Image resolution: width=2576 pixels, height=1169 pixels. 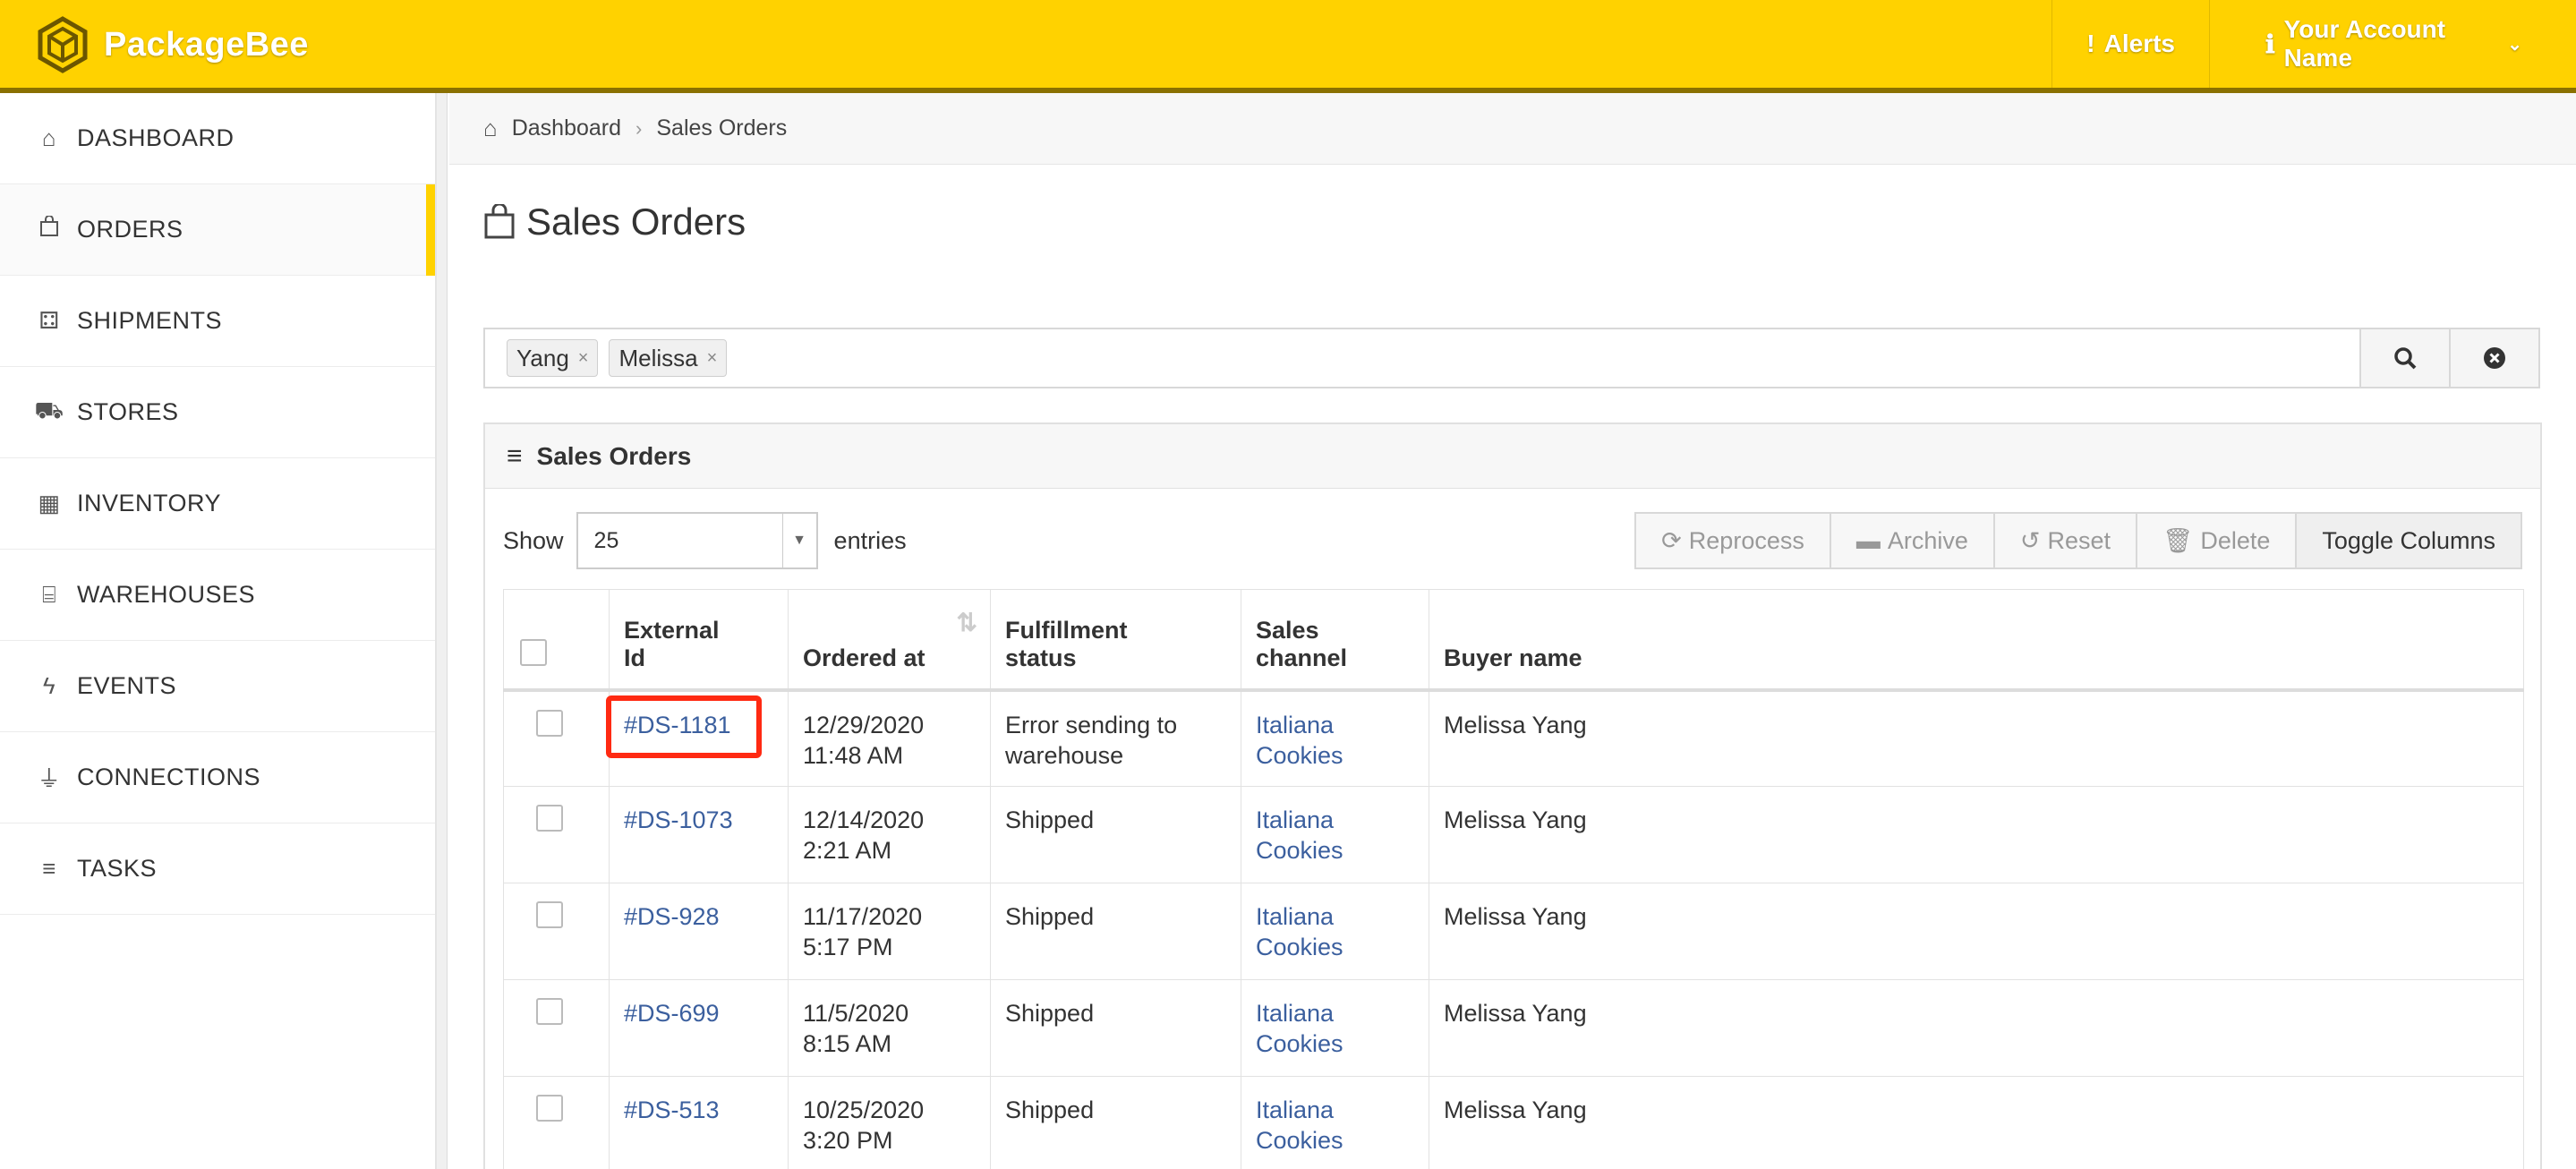 I want to click on toggle-columns-button: Toggle Columns, so click(x=2408, y=540).